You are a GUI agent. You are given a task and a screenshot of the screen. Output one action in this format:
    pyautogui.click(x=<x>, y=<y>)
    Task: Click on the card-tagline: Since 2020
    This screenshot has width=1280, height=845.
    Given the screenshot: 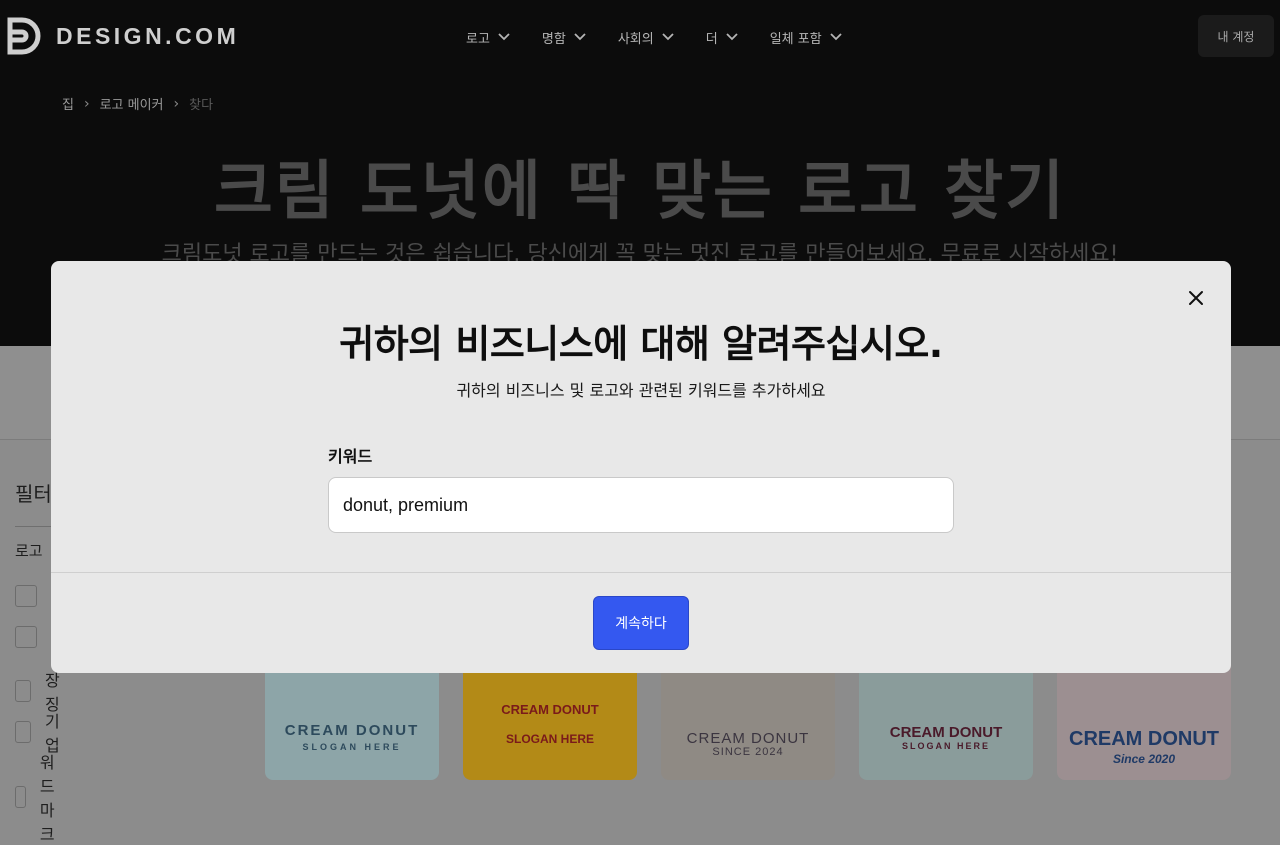 What is the action you would take?
    pyautogui.click(x=1144, y=759)
    